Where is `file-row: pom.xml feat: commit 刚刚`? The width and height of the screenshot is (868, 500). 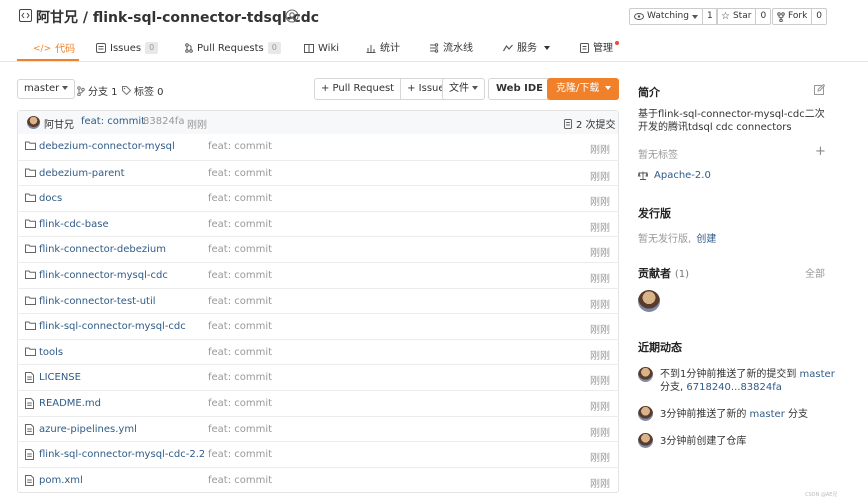 file-row: pom.xml feat: commit 刚刚 is located at coordinates (318, 479).